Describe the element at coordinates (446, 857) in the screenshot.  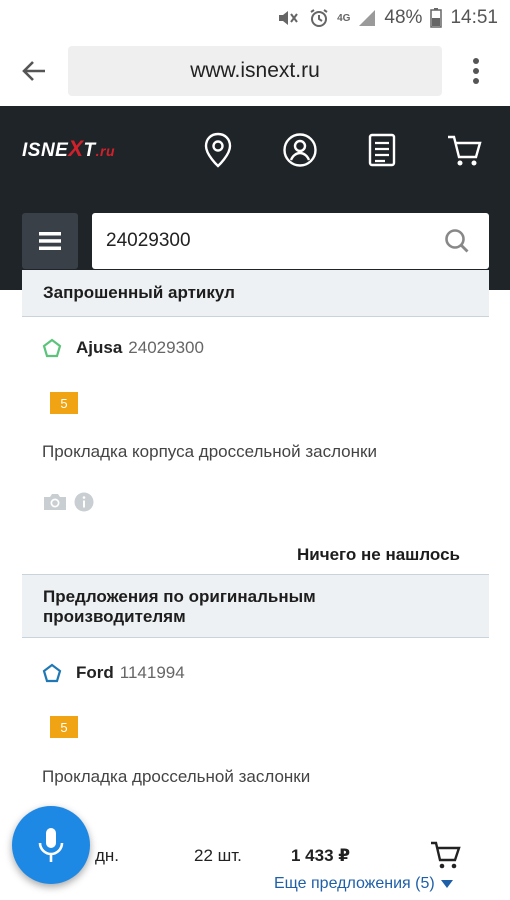
I see `add-to-cart-icon` at that location.